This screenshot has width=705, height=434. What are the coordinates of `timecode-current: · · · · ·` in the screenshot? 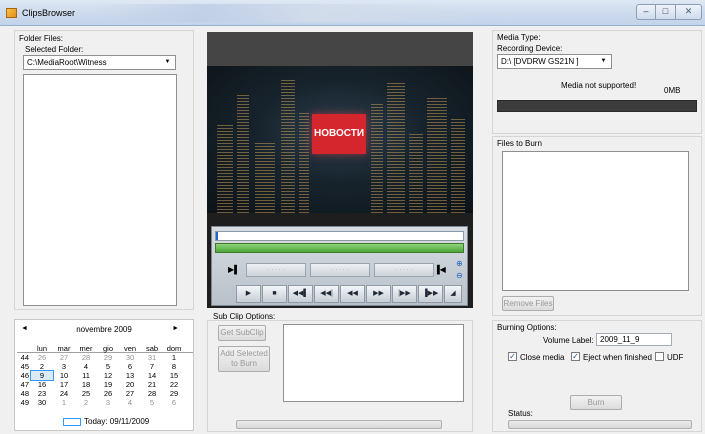 It's located at (340, 270).